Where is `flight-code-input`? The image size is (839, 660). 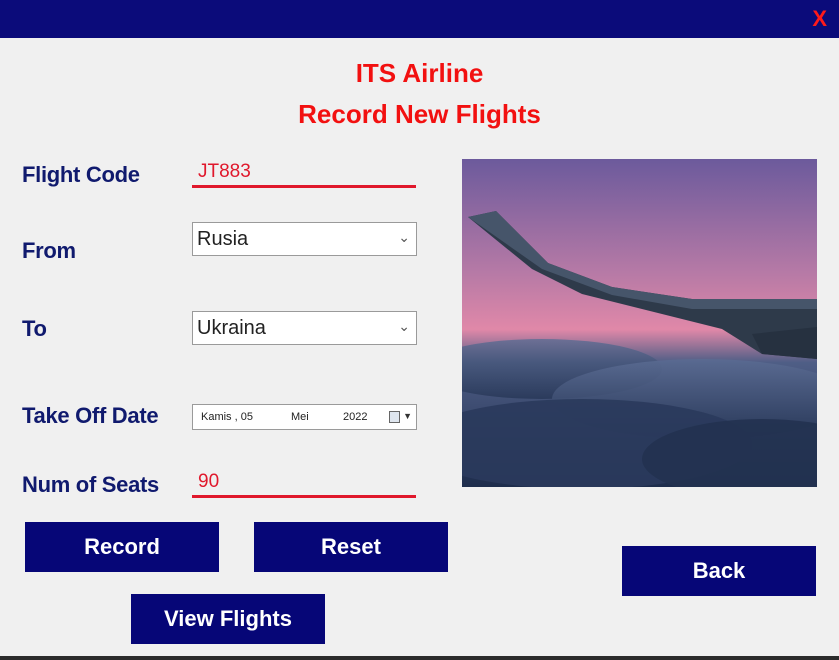 flight-code-input is located at coordinates (304, 173).